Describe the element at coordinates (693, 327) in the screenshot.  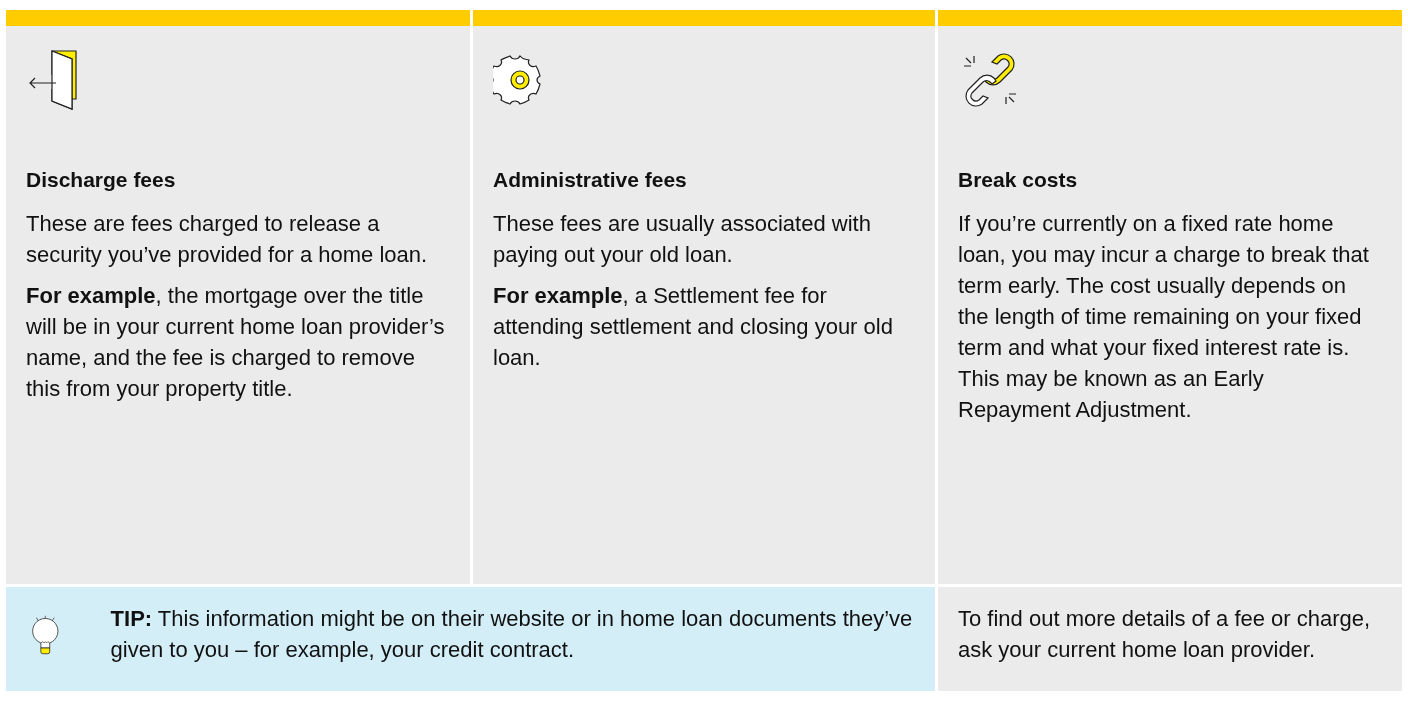
I see `fee-description: For example, a Settlement fee for attending settlement and closing your old loan.` at that location.